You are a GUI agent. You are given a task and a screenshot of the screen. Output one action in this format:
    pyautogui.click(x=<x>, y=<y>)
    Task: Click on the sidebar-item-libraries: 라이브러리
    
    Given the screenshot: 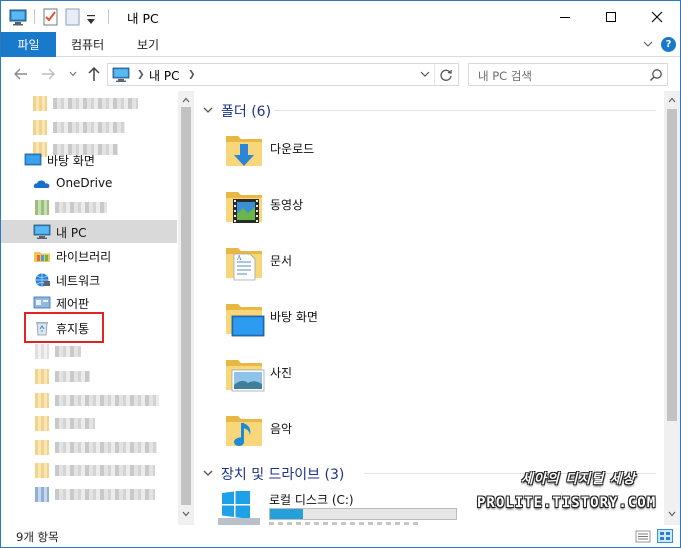 What is the action you would take?
    pyautogui.click(x=89, y=255)
    